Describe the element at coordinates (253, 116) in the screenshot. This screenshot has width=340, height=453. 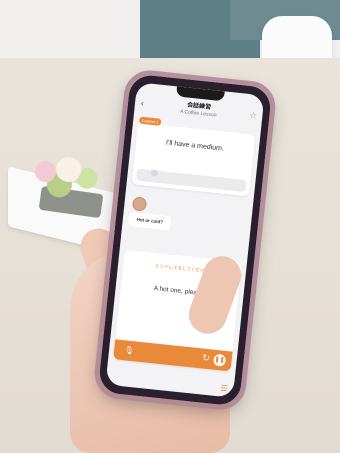
I see `star-icon: ☆` at that location.